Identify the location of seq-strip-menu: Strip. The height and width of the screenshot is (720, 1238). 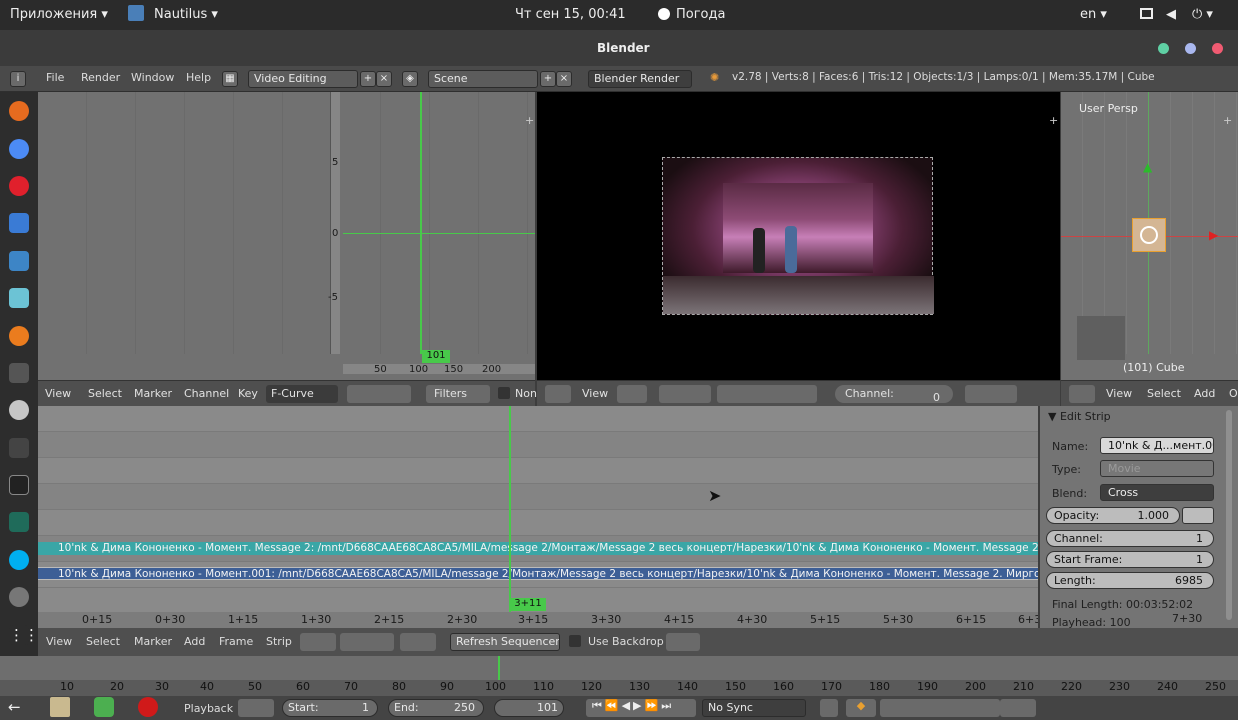
(279, 643).